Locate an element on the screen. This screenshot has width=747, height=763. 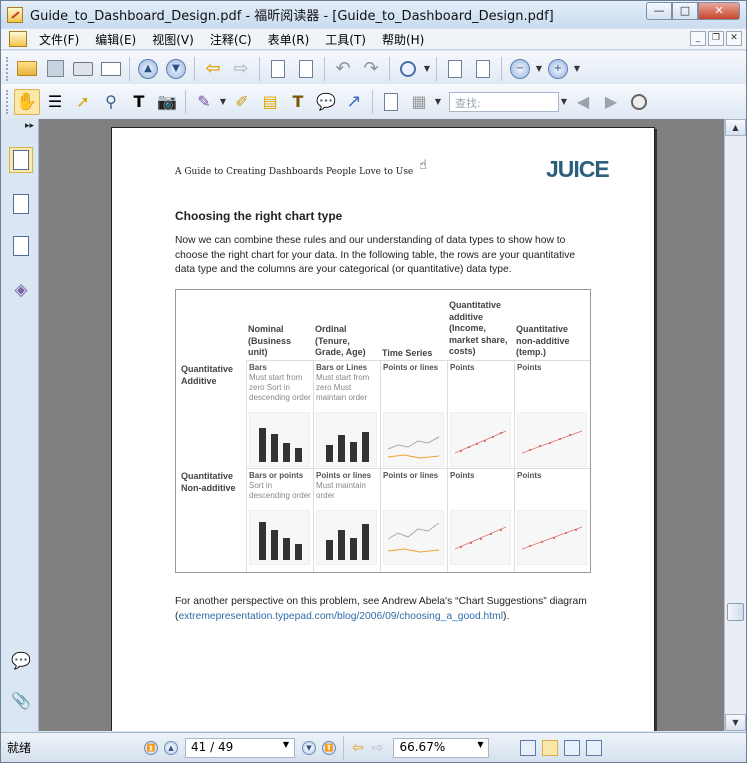
comment-button: 💬 is located at coordinates (326, 102).